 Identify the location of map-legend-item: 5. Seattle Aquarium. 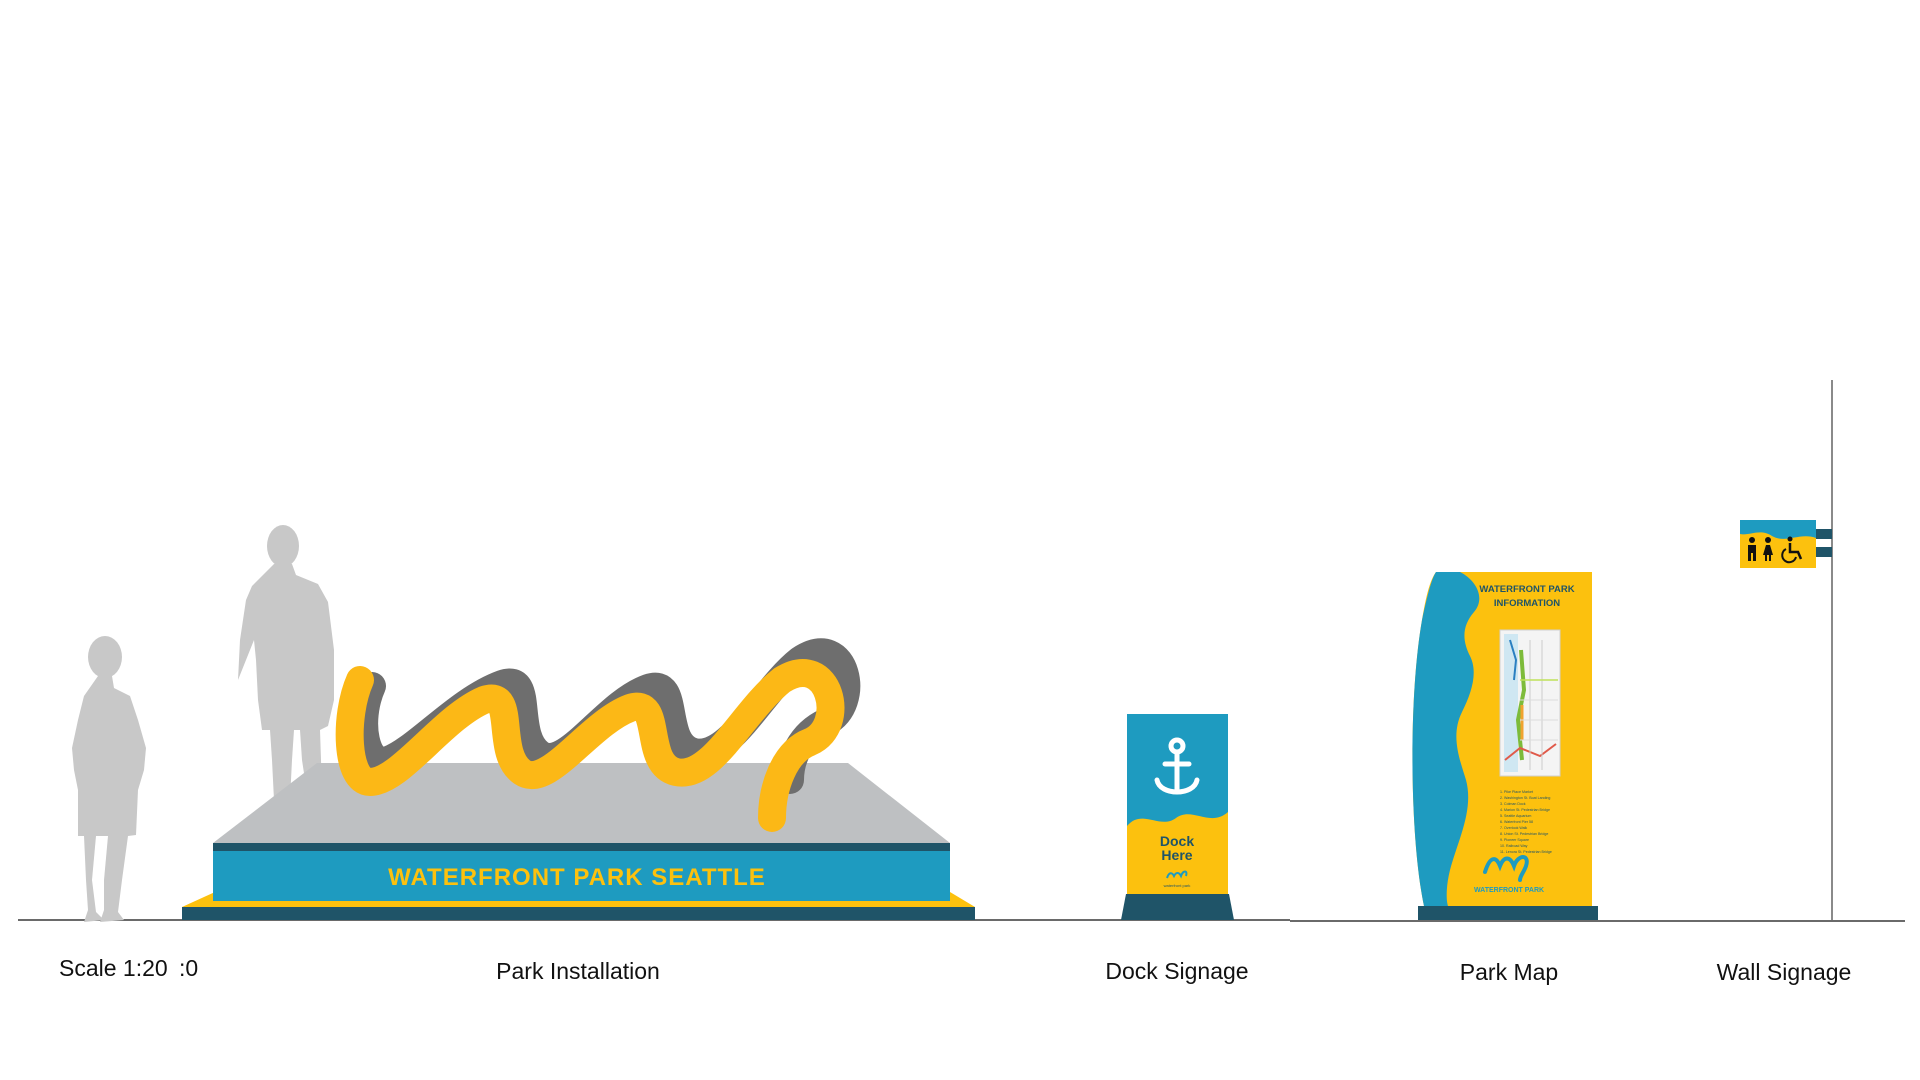
(1515, 816).